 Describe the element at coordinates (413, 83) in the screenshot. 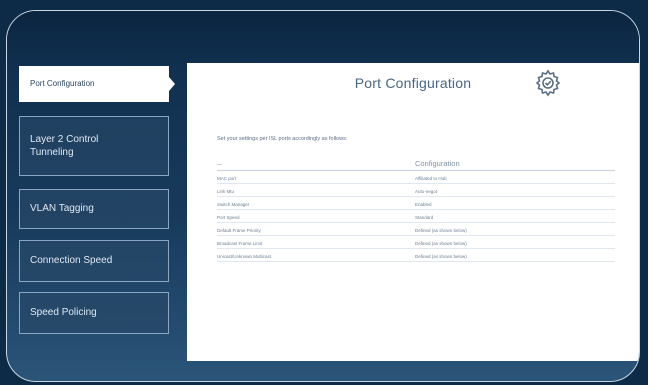

I see `page-title: Port Configuration` at that location.